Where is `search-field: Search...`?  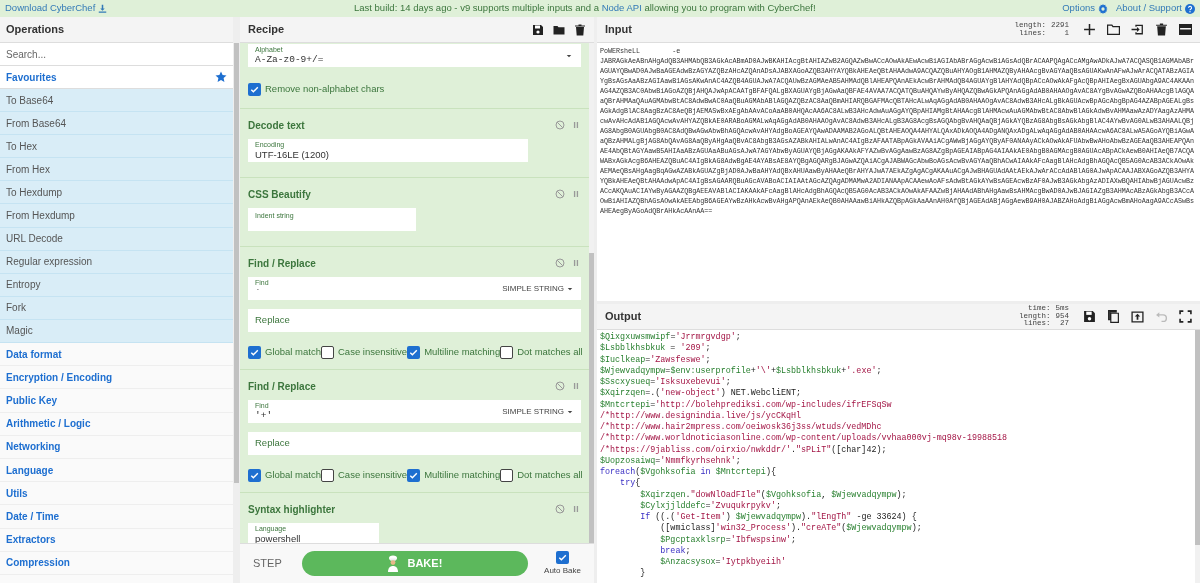
search-field: Search... is located at coordinates (116, 54).